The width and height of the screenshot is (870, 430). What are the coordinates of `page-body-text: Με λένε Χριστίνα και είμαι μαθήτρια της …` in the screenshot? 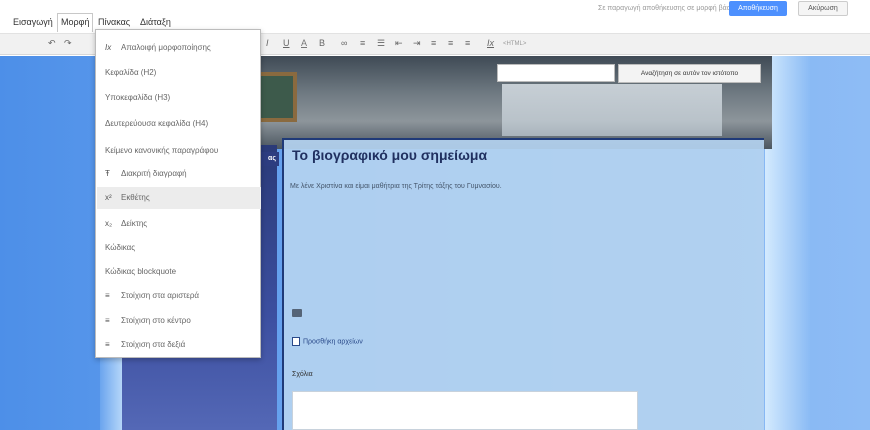 It's located at (396, 186).